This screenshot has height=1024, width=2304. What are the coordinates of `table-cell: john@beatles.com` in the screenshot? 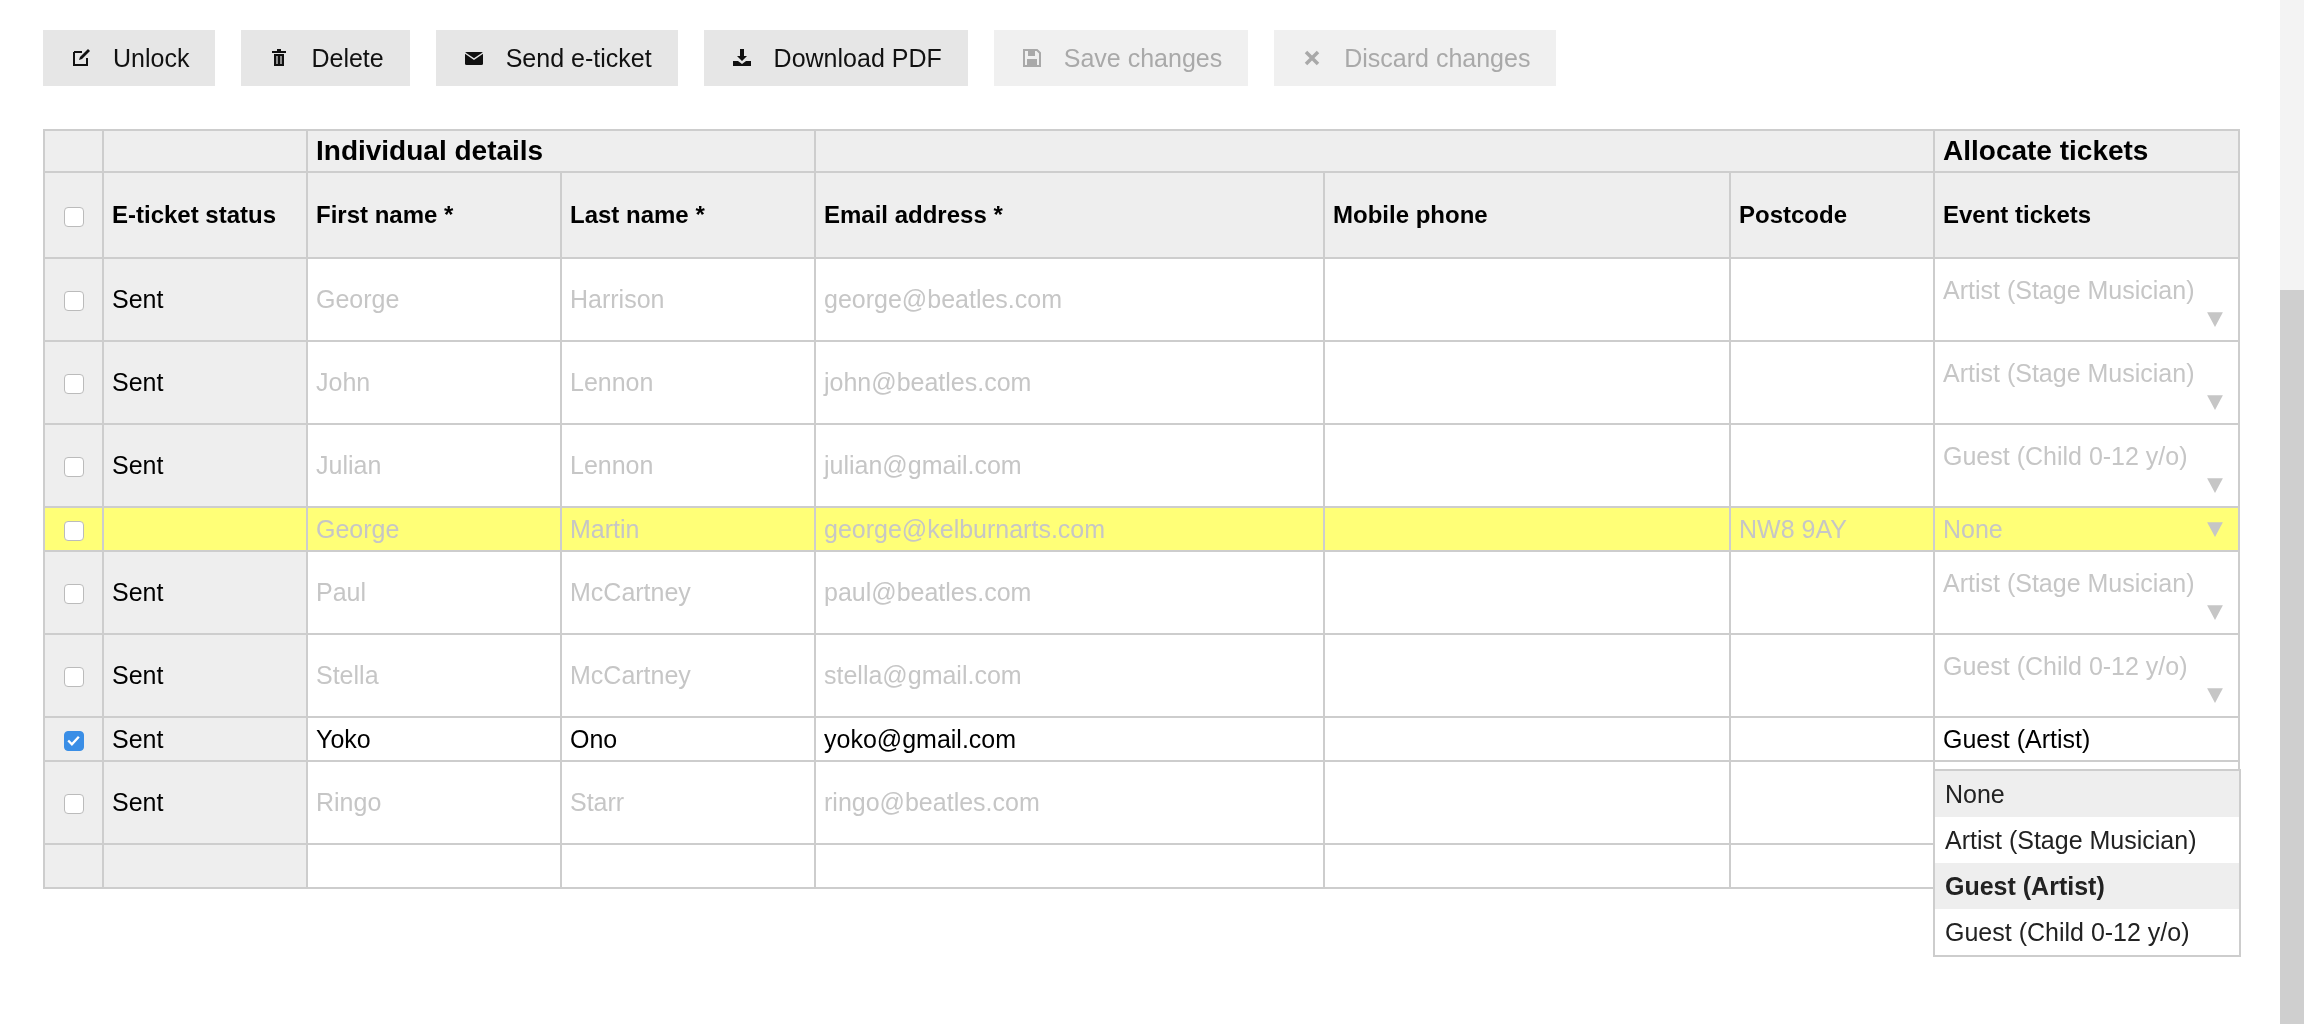 It's located at (1069, 382).